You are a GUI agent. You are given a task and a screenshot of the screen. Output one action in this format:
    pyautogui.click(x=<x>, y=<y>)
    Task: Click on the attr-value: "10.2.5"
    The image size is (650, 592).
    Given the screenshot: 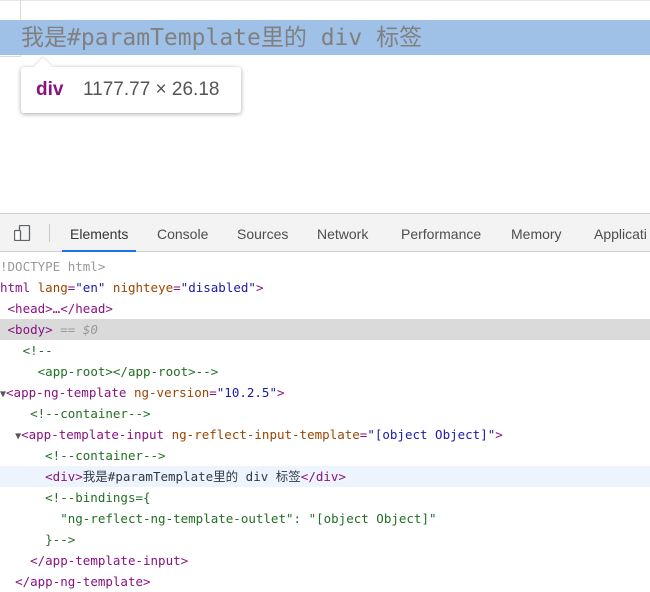 What is the action you would take?
    pyautogui.click(x=246, y=392)
    